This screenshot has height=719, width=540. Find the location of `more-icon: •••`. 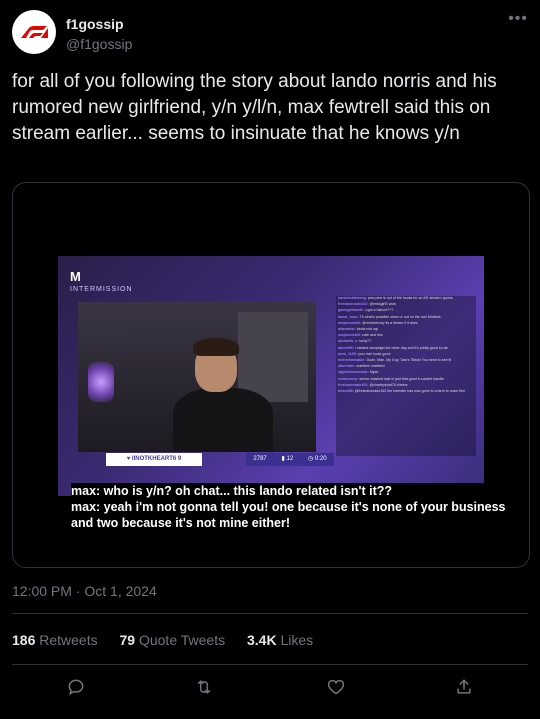

more-icon: ••• is located at coordinates (518, 19).